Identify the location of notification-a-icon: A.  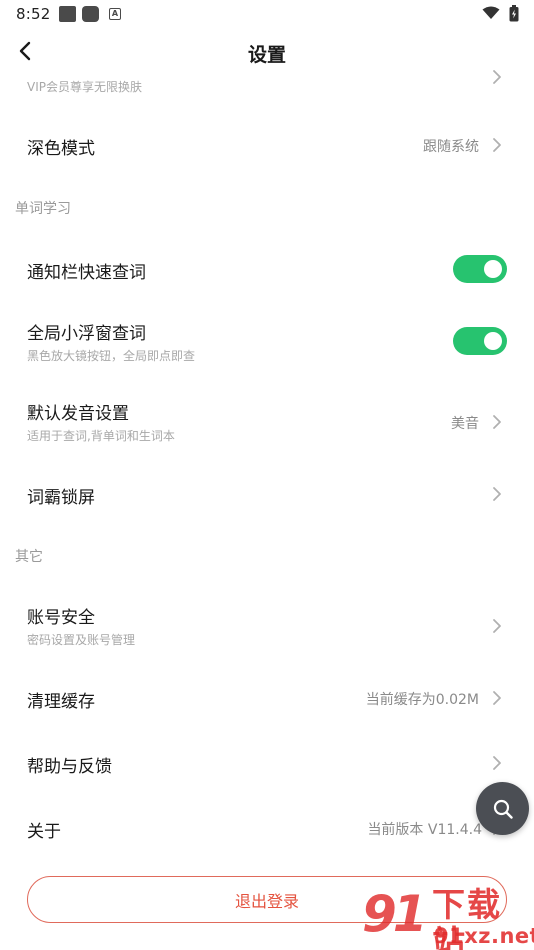
(115, 14).